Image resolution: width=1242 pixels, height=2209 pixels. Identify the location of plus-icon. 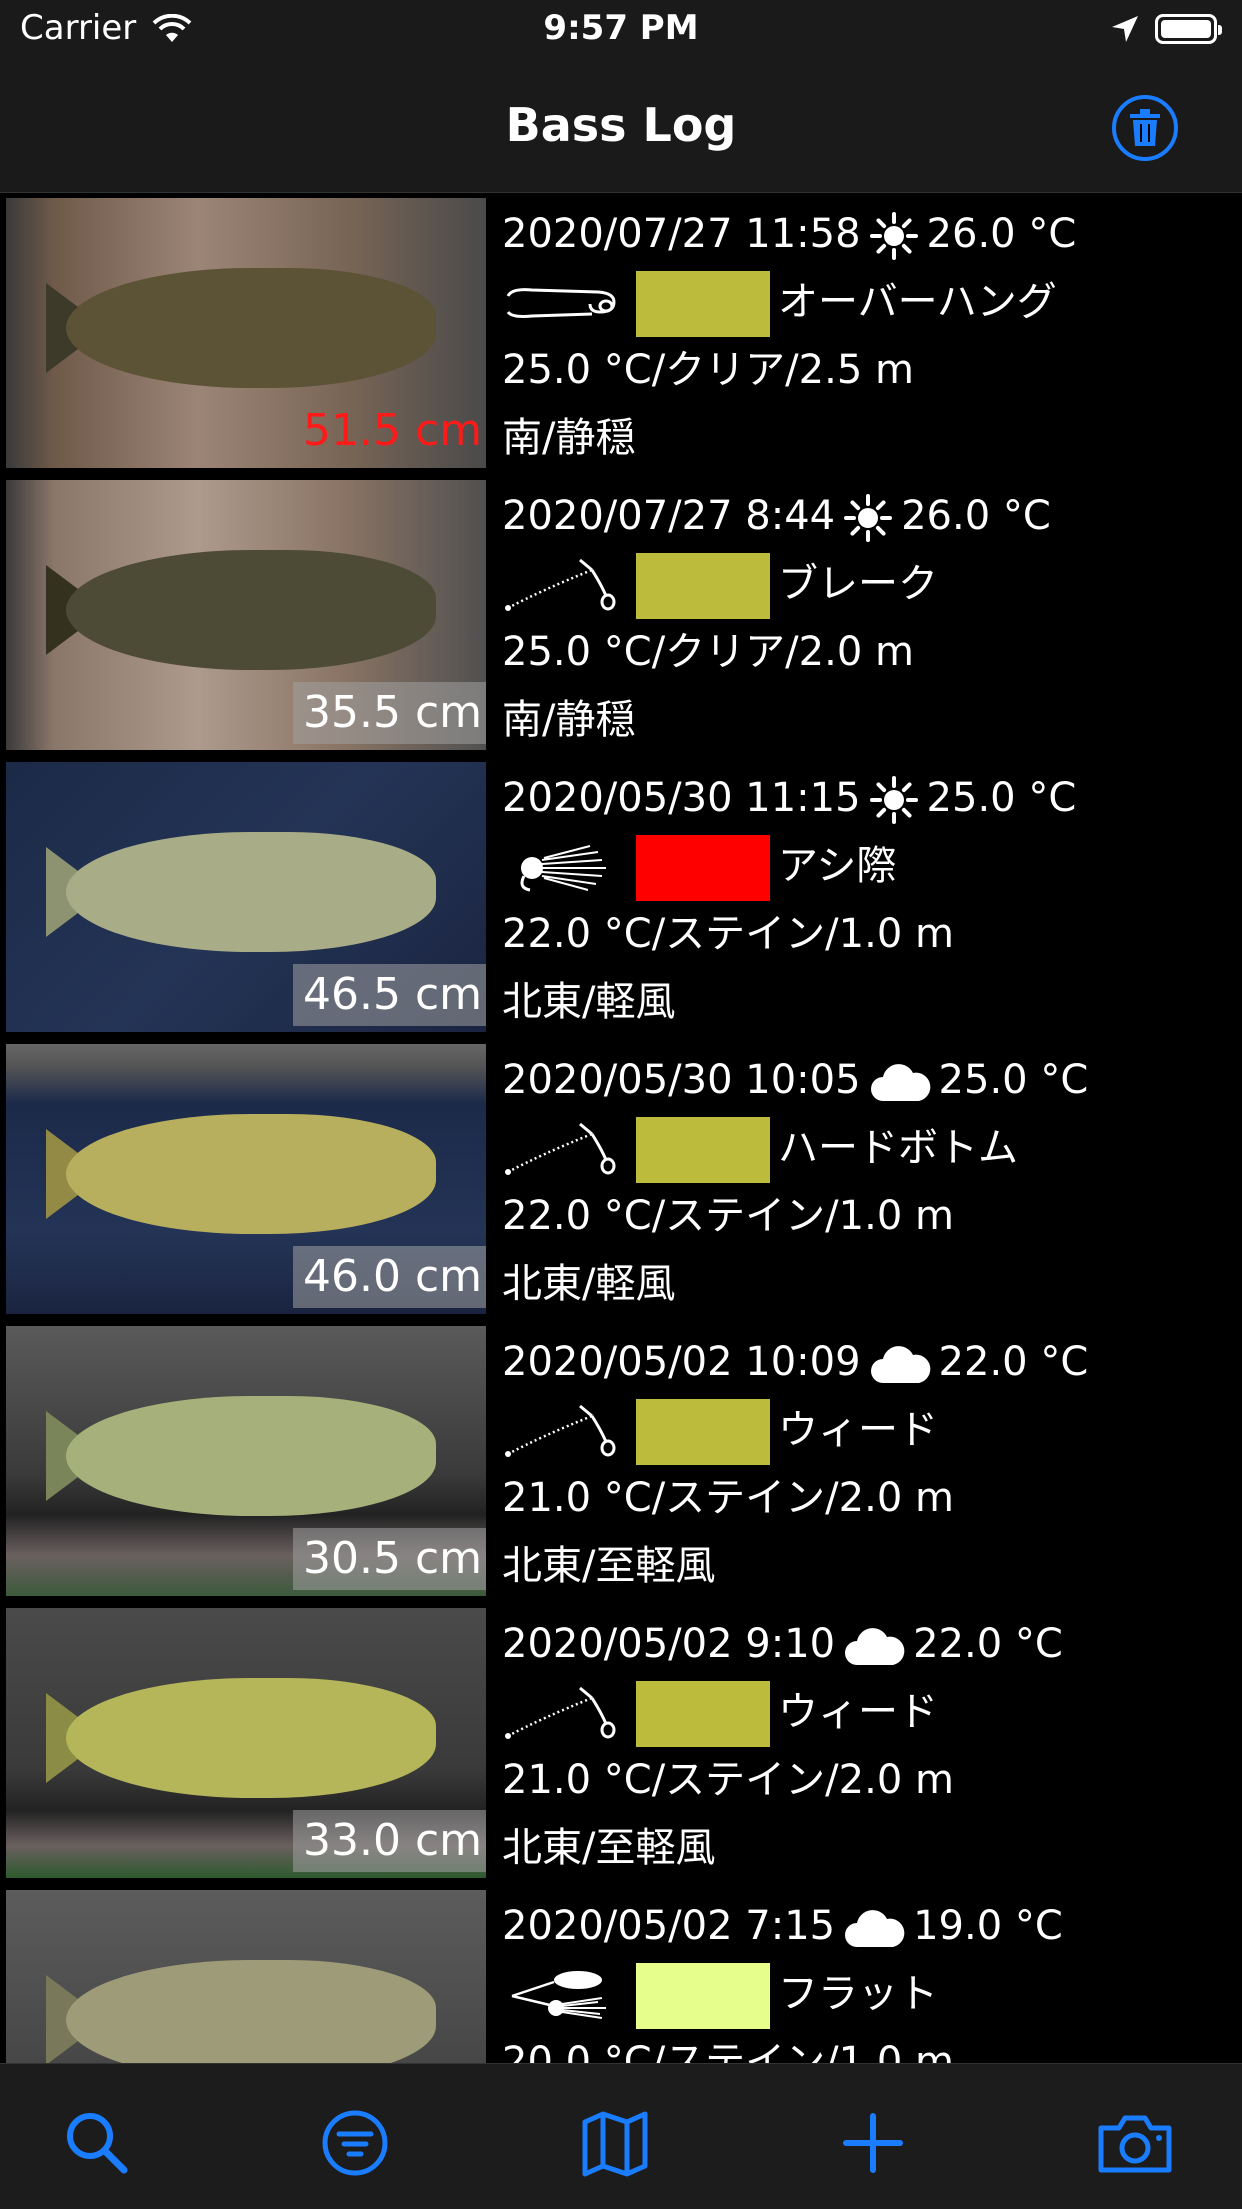
(873, 2143).